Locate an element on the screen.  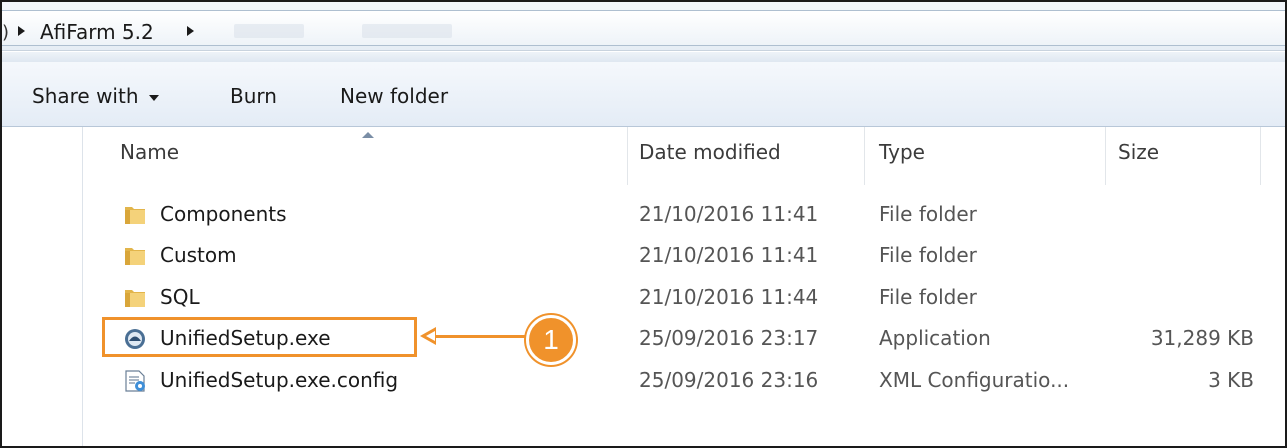
arrow-head-inner is located at coordinates (430, 336).